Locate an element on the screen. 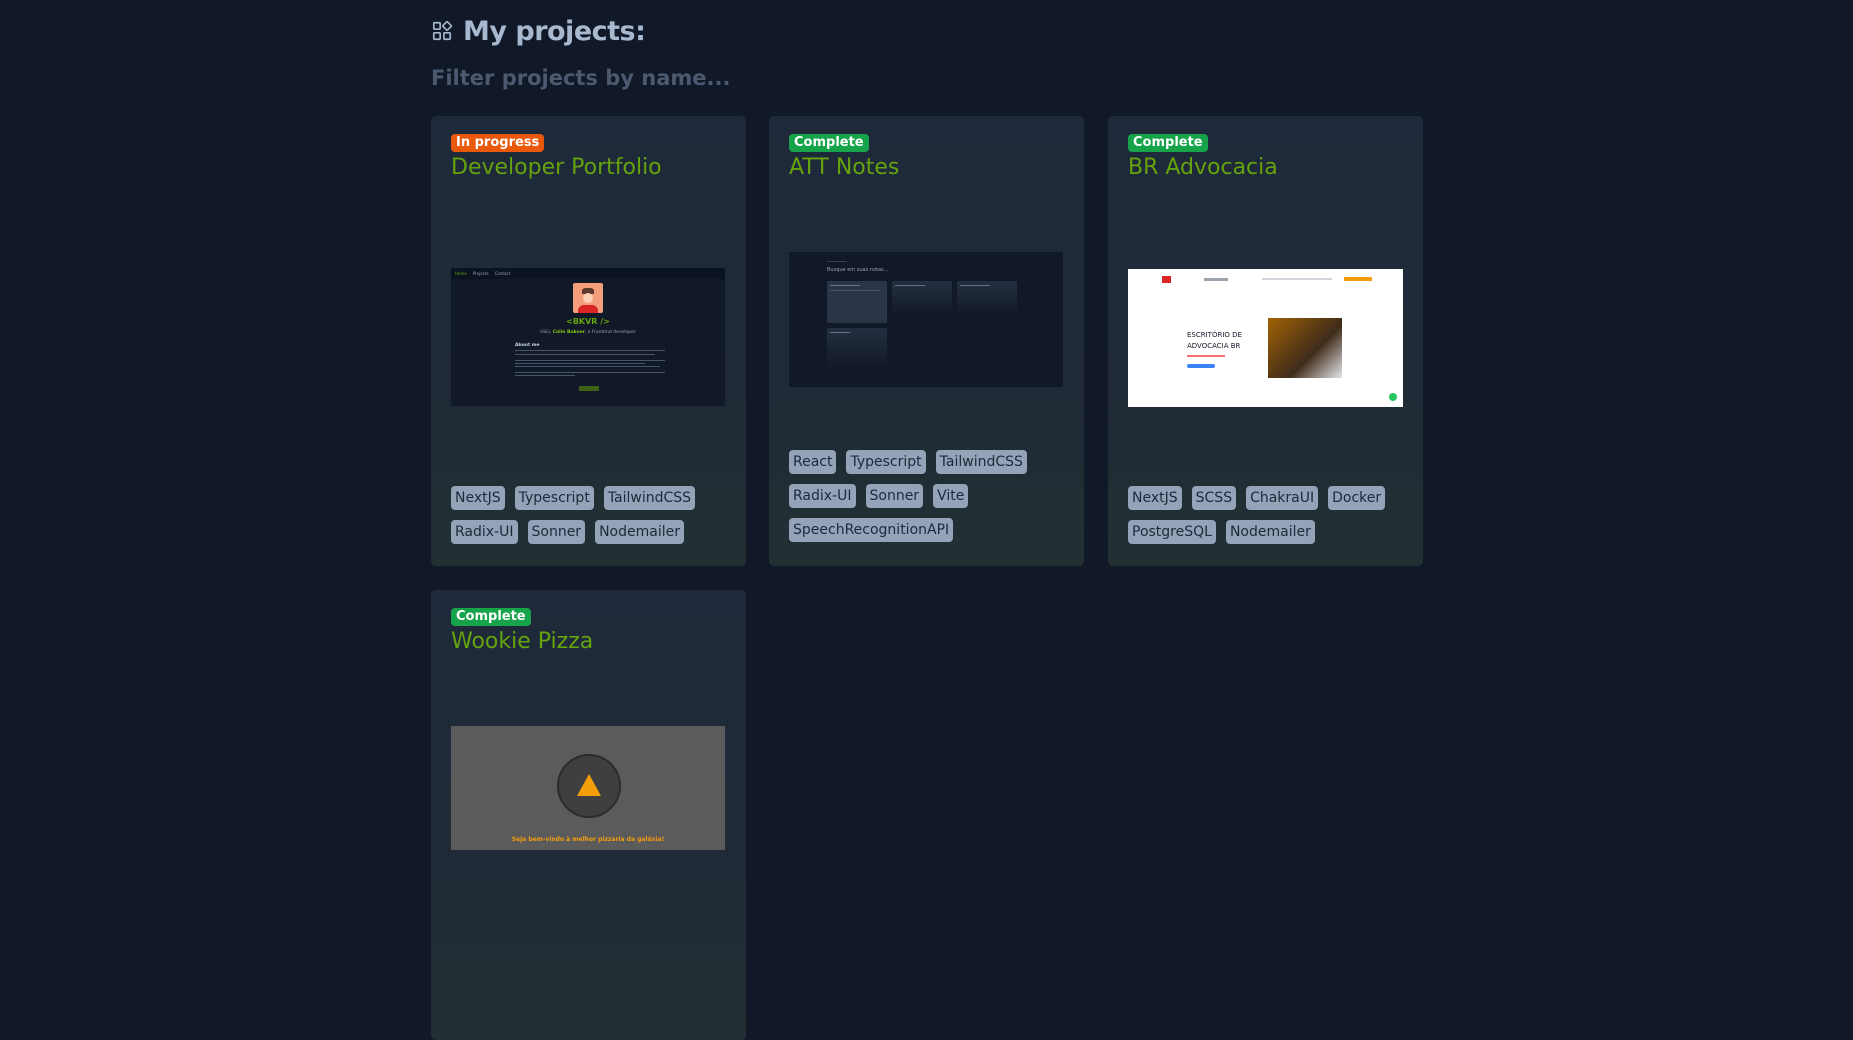 The width and height of the screenshot is (1853, 1040). page-header: My projects: is located at coordinates (538, 31).